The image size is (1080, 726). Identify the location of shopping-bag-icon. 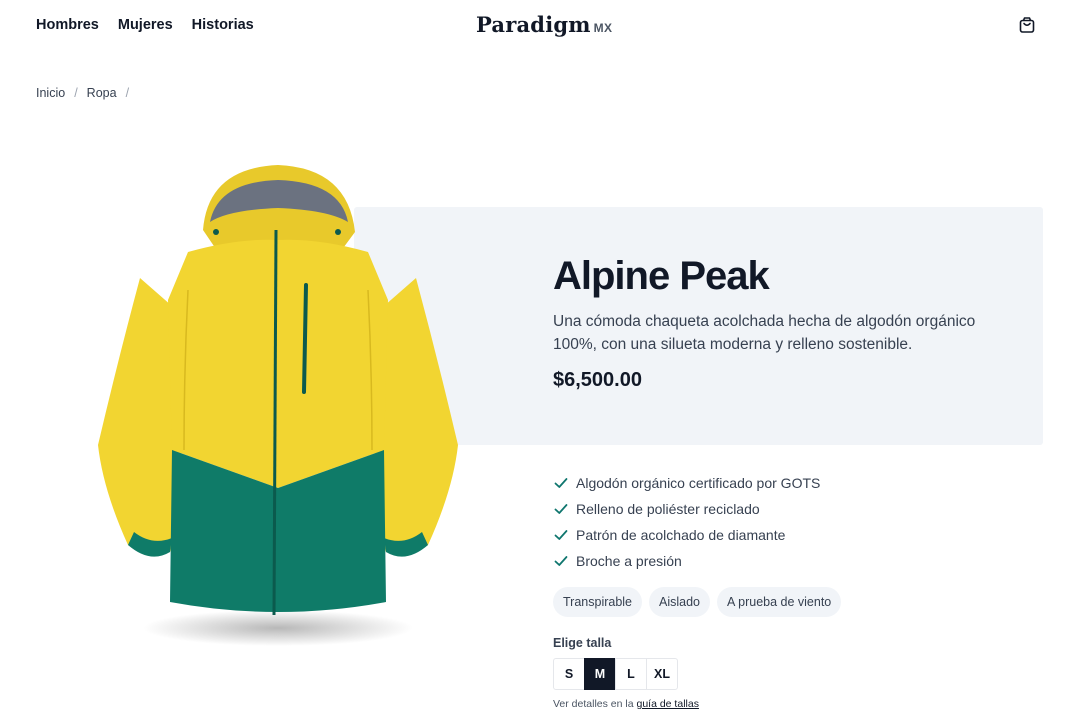
(1027, 25).